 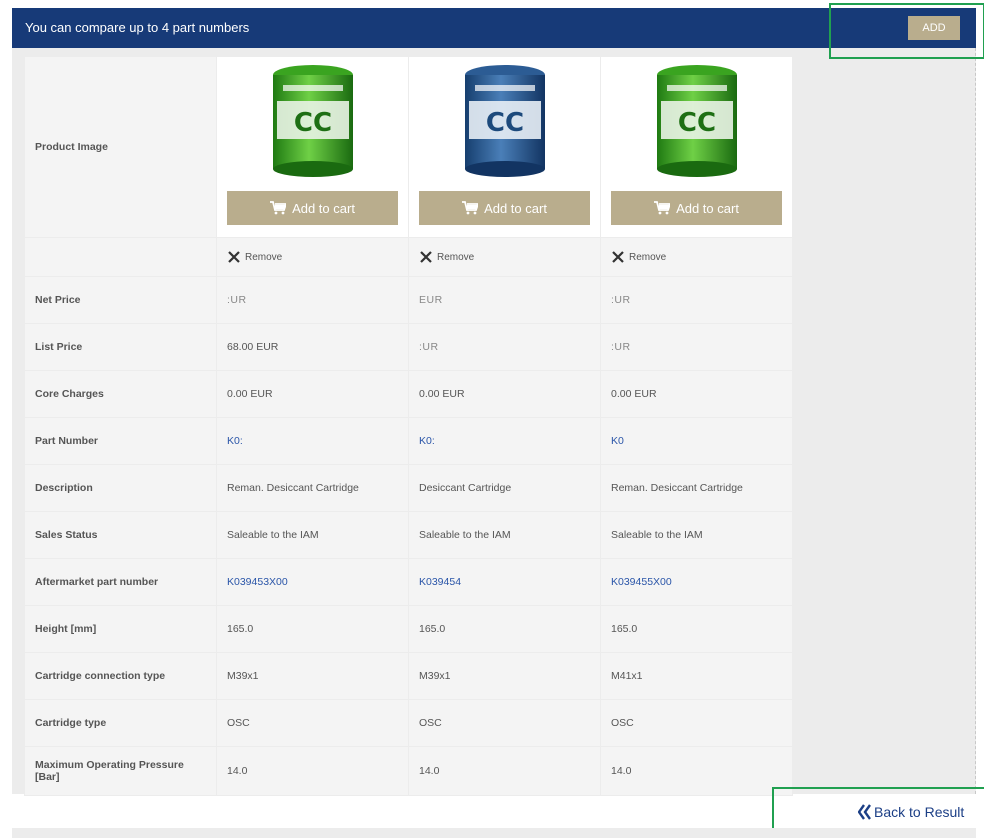 I want to click on attribute-row: Cartridge type OSC OSC OSC, so click(x=408, y=723).